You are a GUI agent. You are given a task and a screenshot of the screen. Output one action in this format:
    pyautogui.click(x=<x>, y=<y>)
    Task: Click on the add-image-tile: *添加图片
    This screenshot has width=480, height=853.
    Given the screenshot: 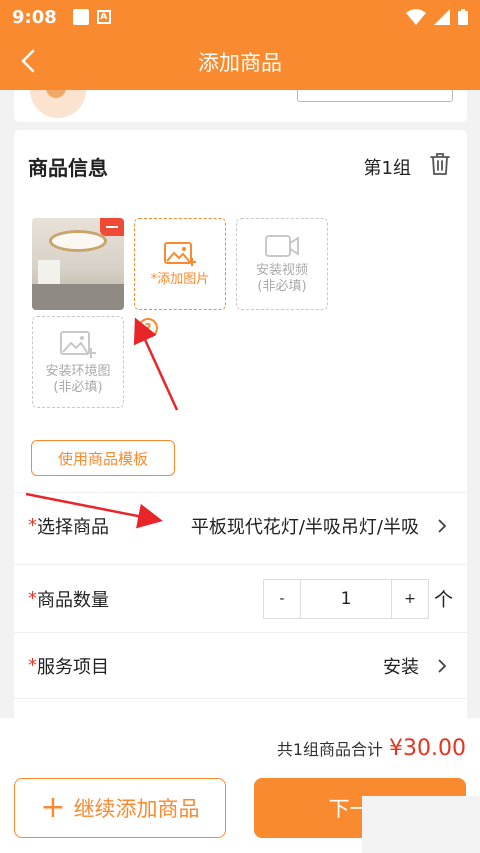 What is the action you would take?
    pyautogui.click(x=180, y=264)
    